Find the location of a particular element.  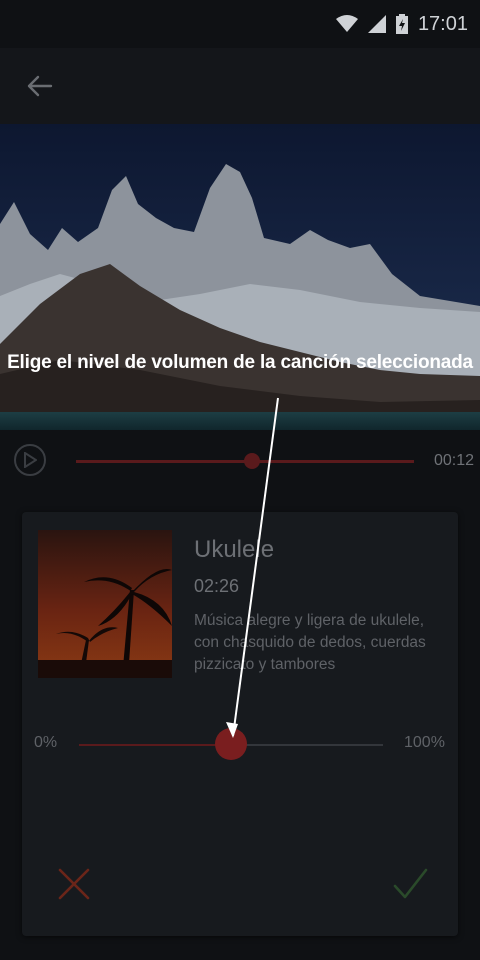

wifi-icon is located at coordinates (346, 24).